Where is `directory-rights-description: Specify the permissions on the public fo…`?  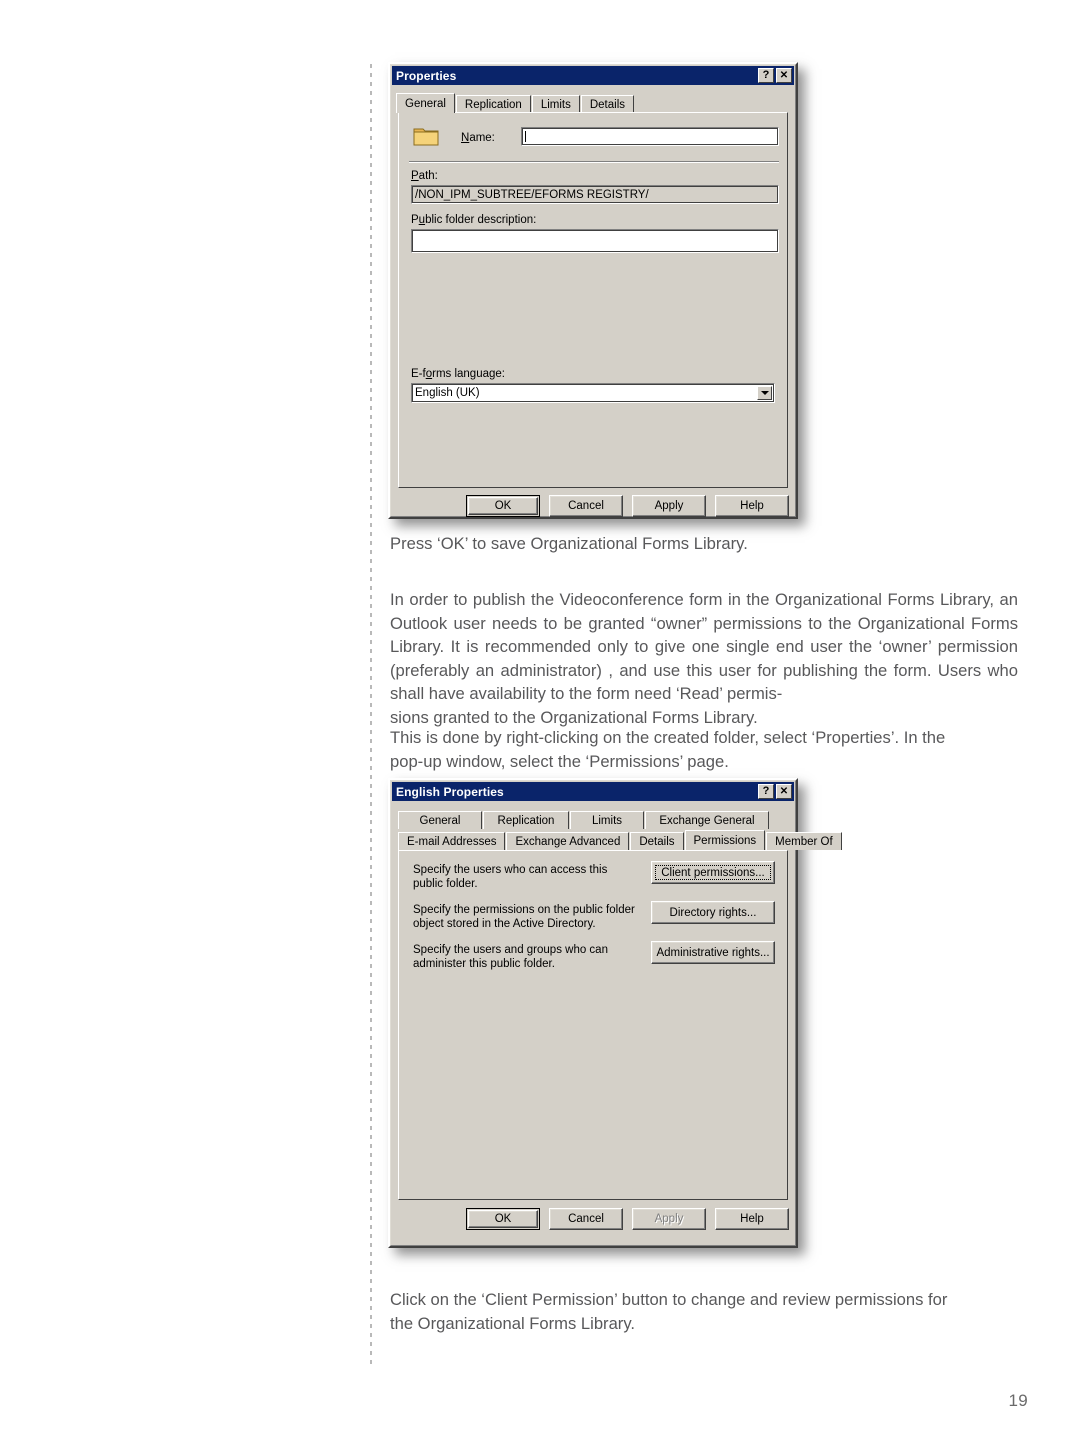 directory-rights-description: Specify the permissions on the public fo… is located at coordinates (524, 917).